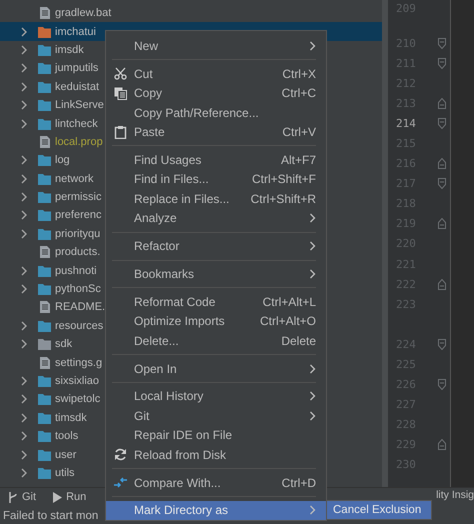  Describe the element at coordinates (406, 123) in the screenshot. I see `line-number: 214` at that location.